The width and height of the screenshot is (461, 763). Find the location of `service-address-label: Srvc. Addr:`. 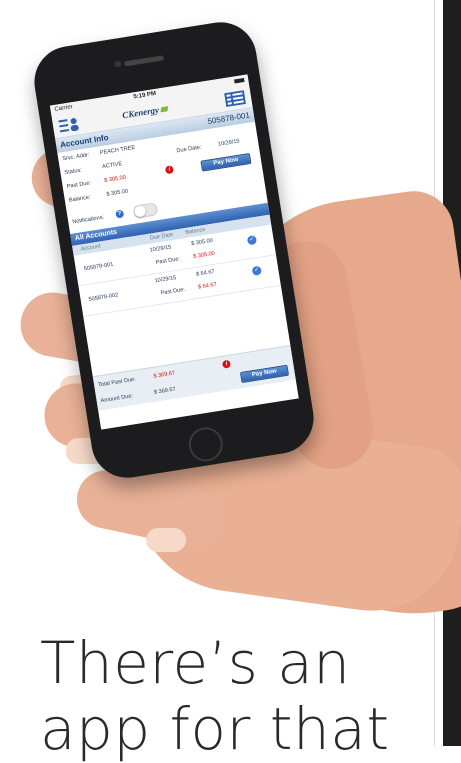

service-address-label: Srvc. Addr: is located at coordinates (75, 157).